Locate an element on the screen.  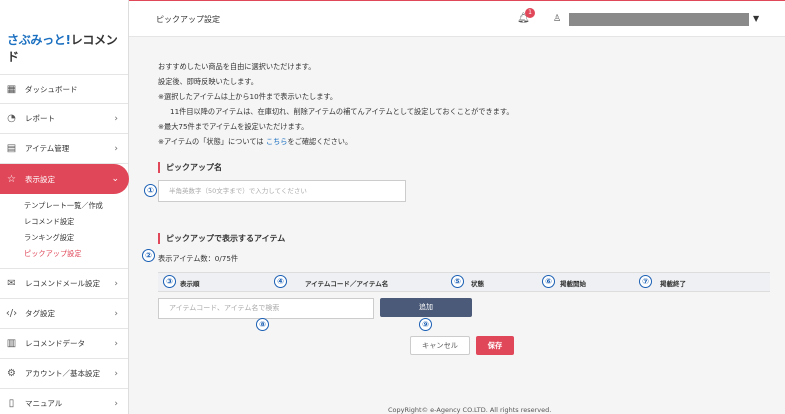
column-display-order: 表示順 is located at coordinates (190, 284).